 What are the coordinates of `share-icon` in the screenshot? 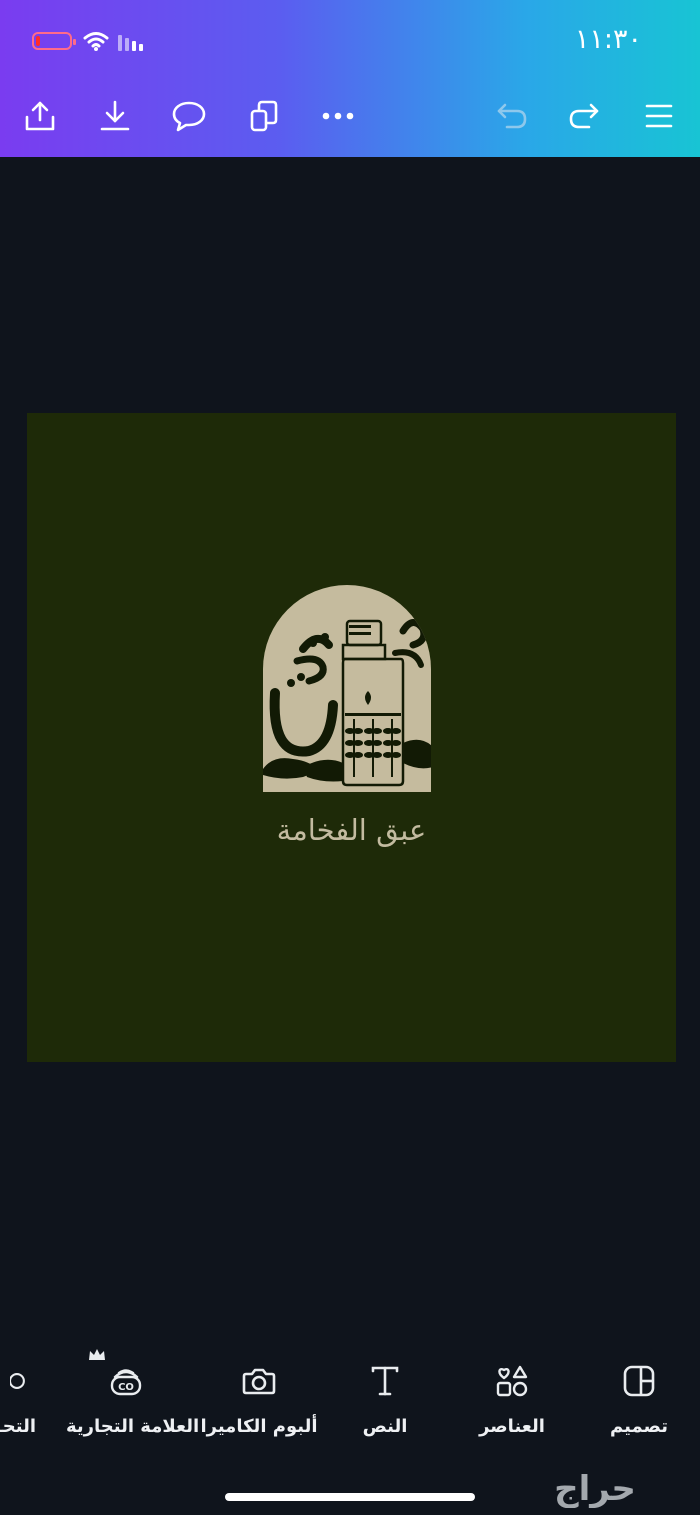 It's located at (40, 116).